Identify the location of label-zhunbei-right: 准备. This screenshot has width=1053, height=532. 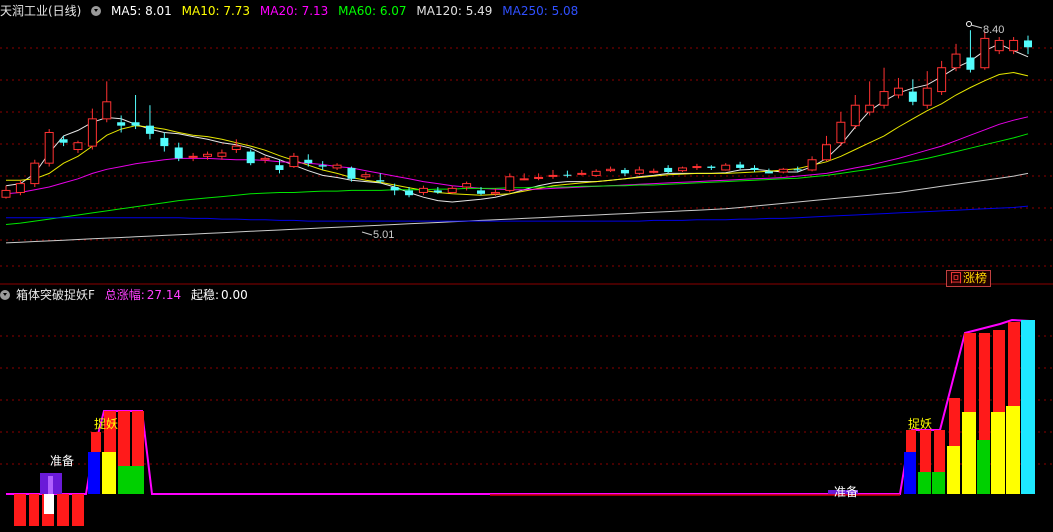
(846, 492).